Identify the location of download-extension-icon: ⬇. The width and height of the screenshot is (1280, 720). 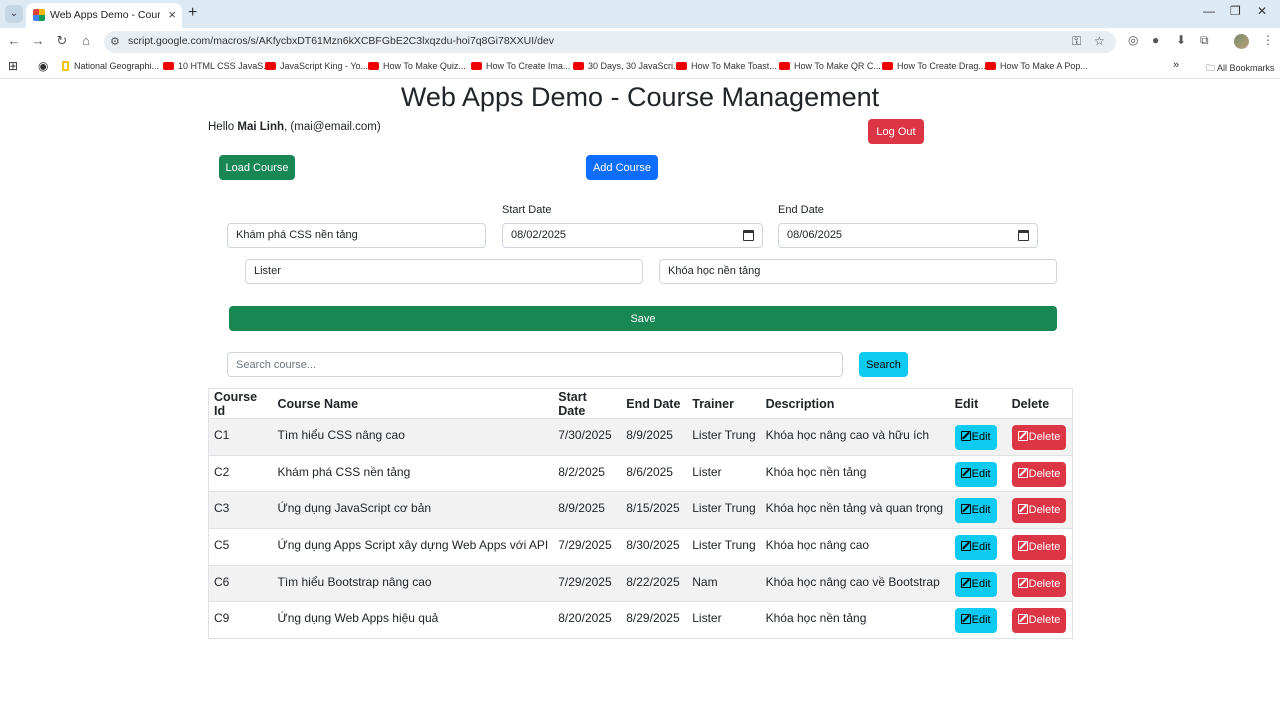
(1181, 40).